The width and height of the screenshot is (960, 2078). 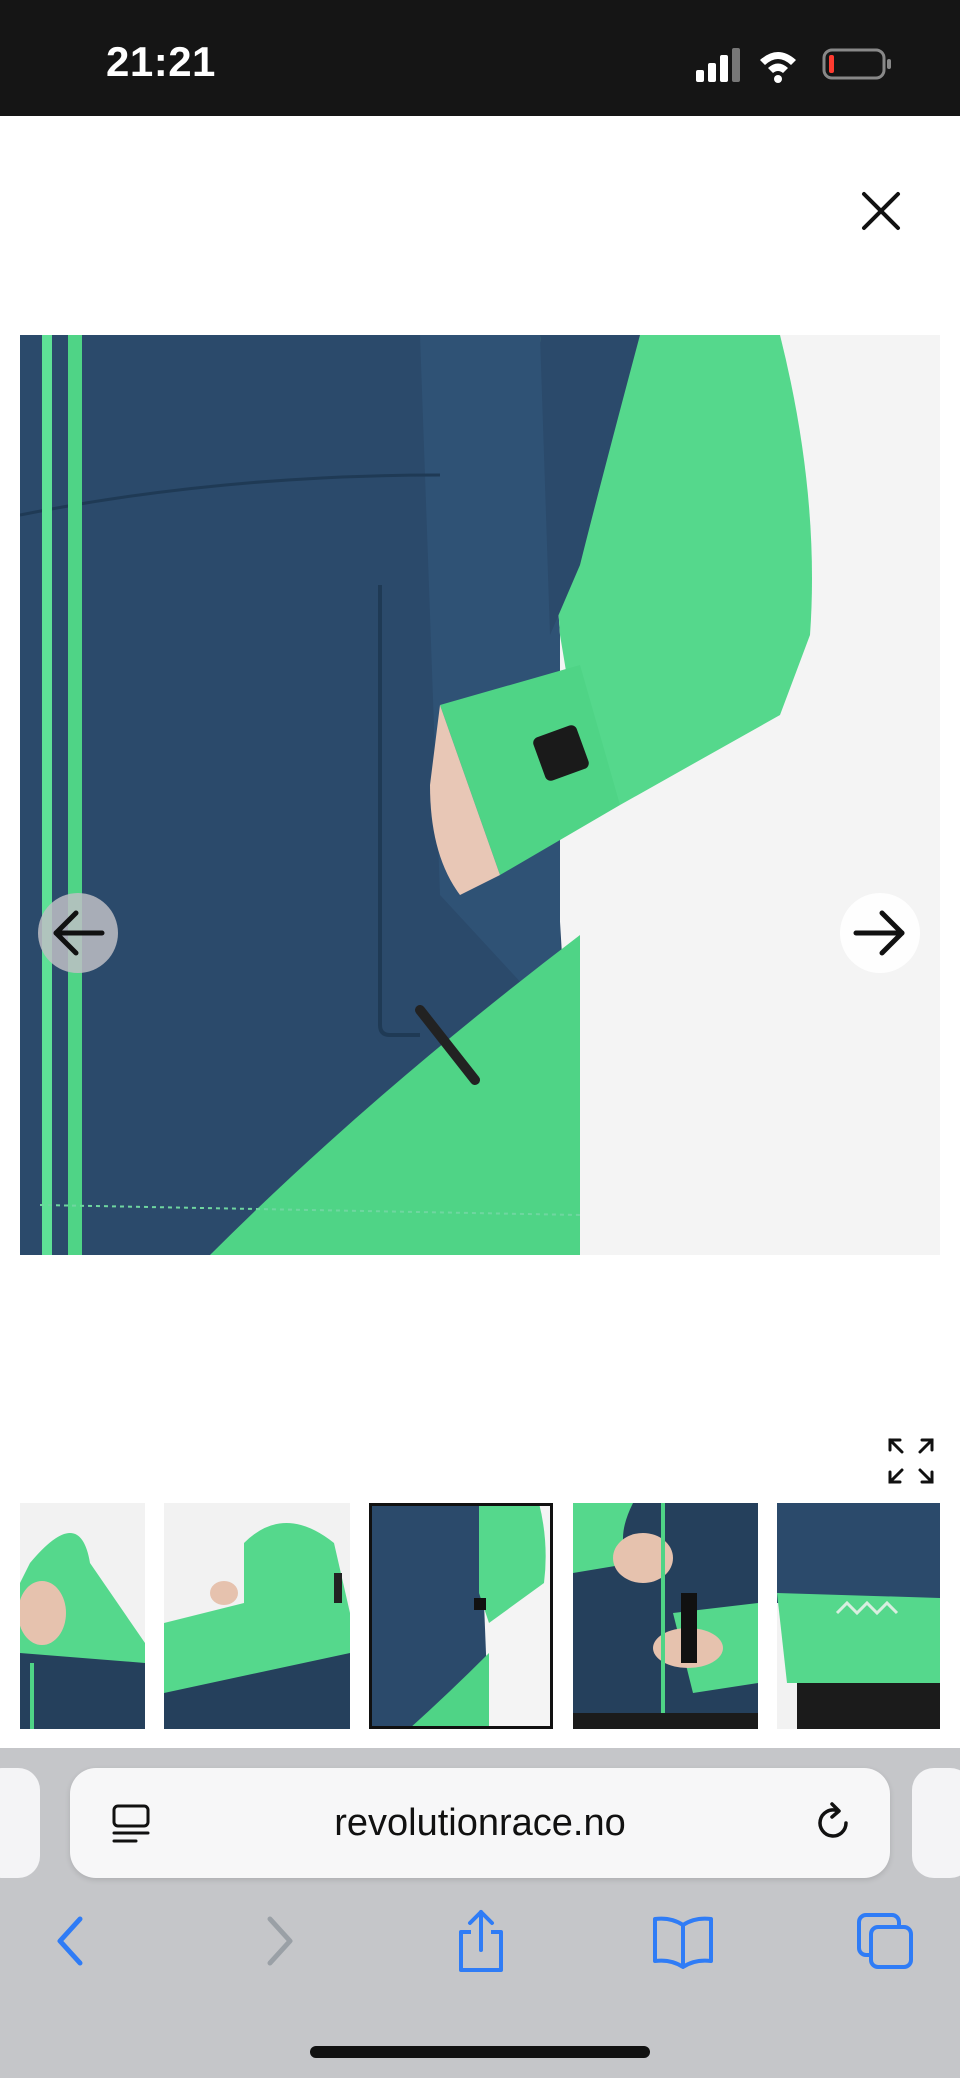 I want to click on thumbnail-strip, so click(x=480, y=1616).